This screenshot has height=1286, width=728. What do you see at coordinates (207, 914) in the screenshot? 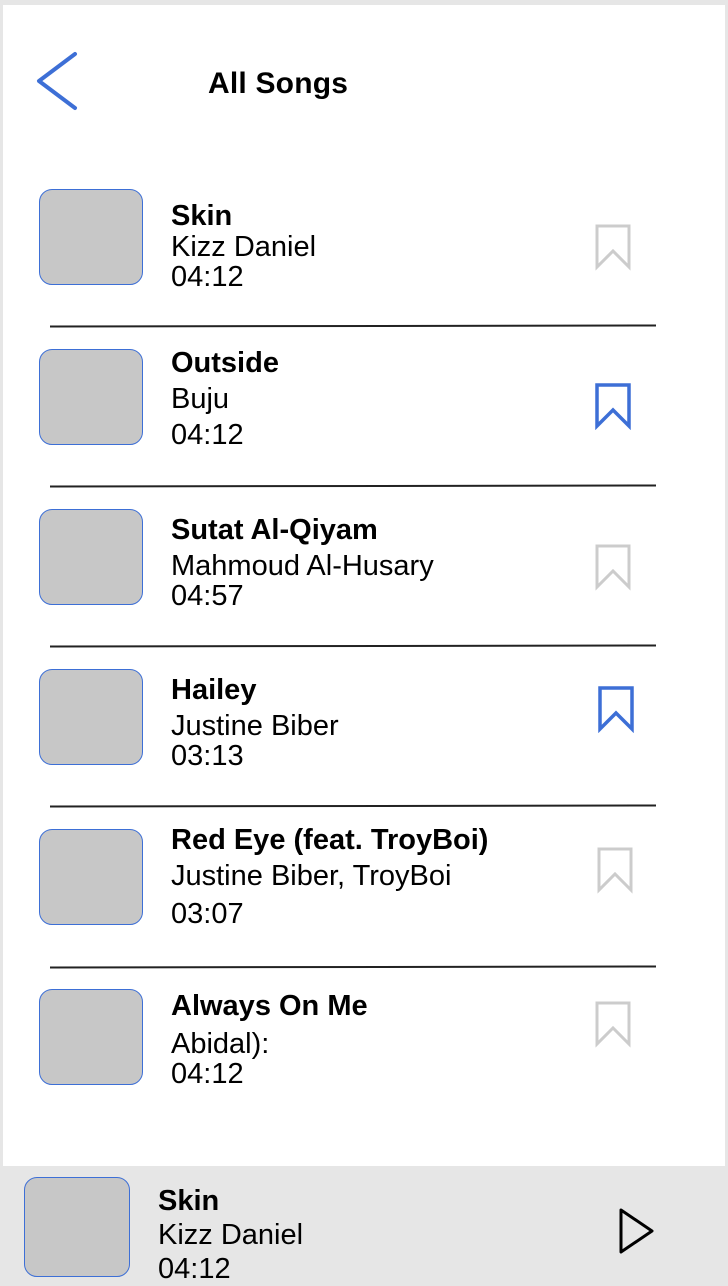
I see `song-duration: 03:07` at bounding box center [207, 914].